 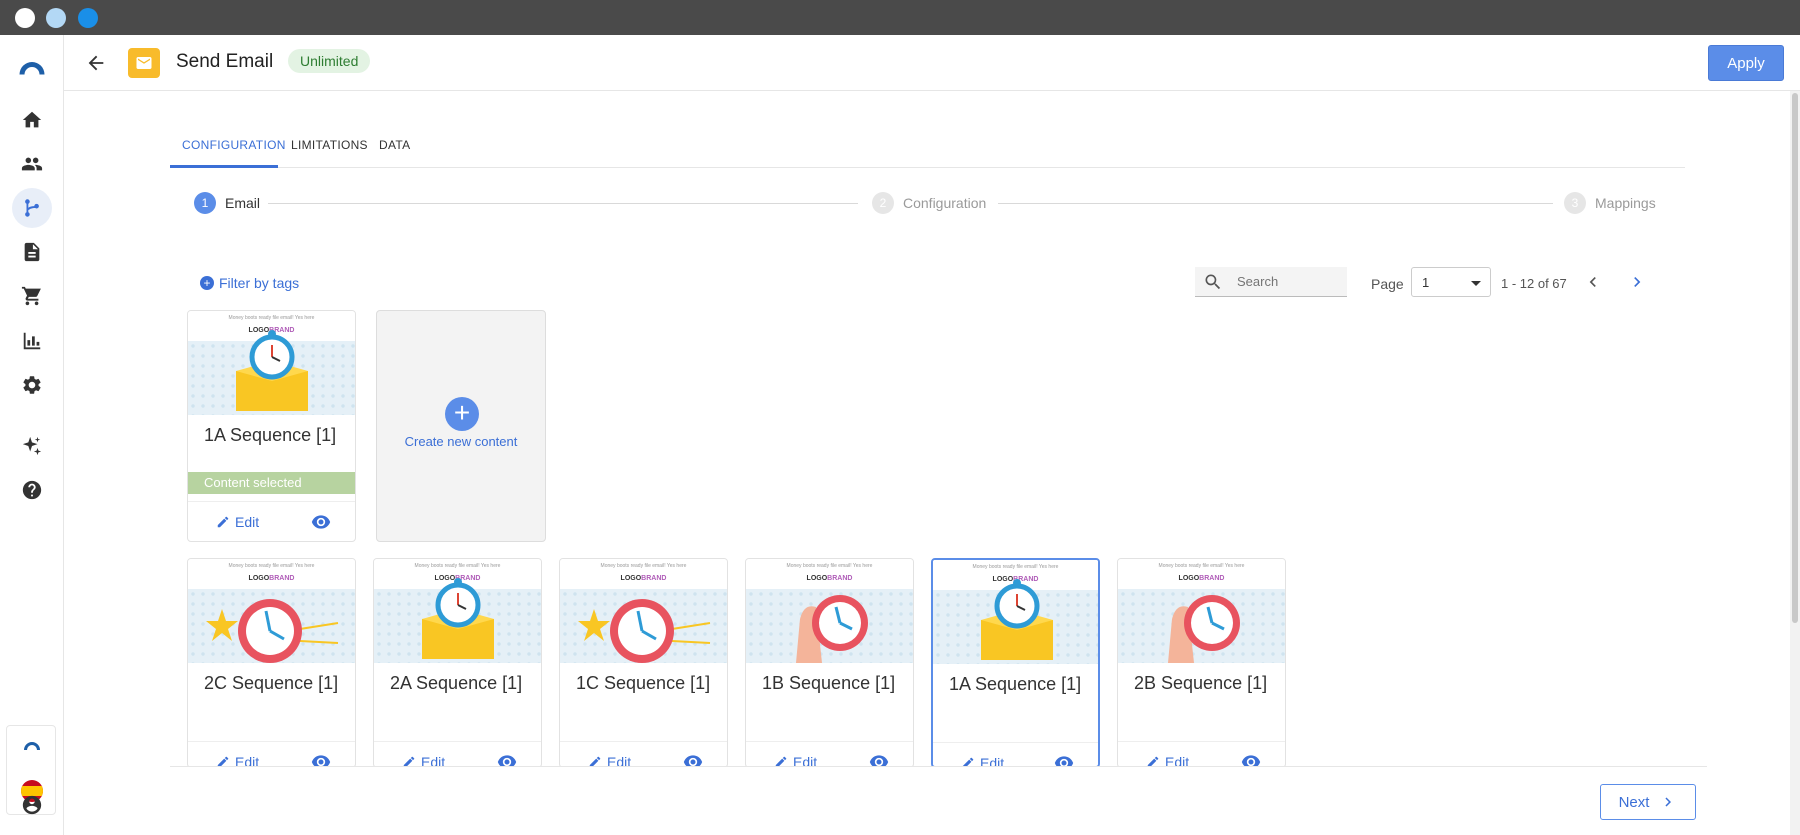 What do you see at coordinates (271, 483) in the screenshot?
I see `content-selected-bar: Content selected` at bounding box center [271, 483].